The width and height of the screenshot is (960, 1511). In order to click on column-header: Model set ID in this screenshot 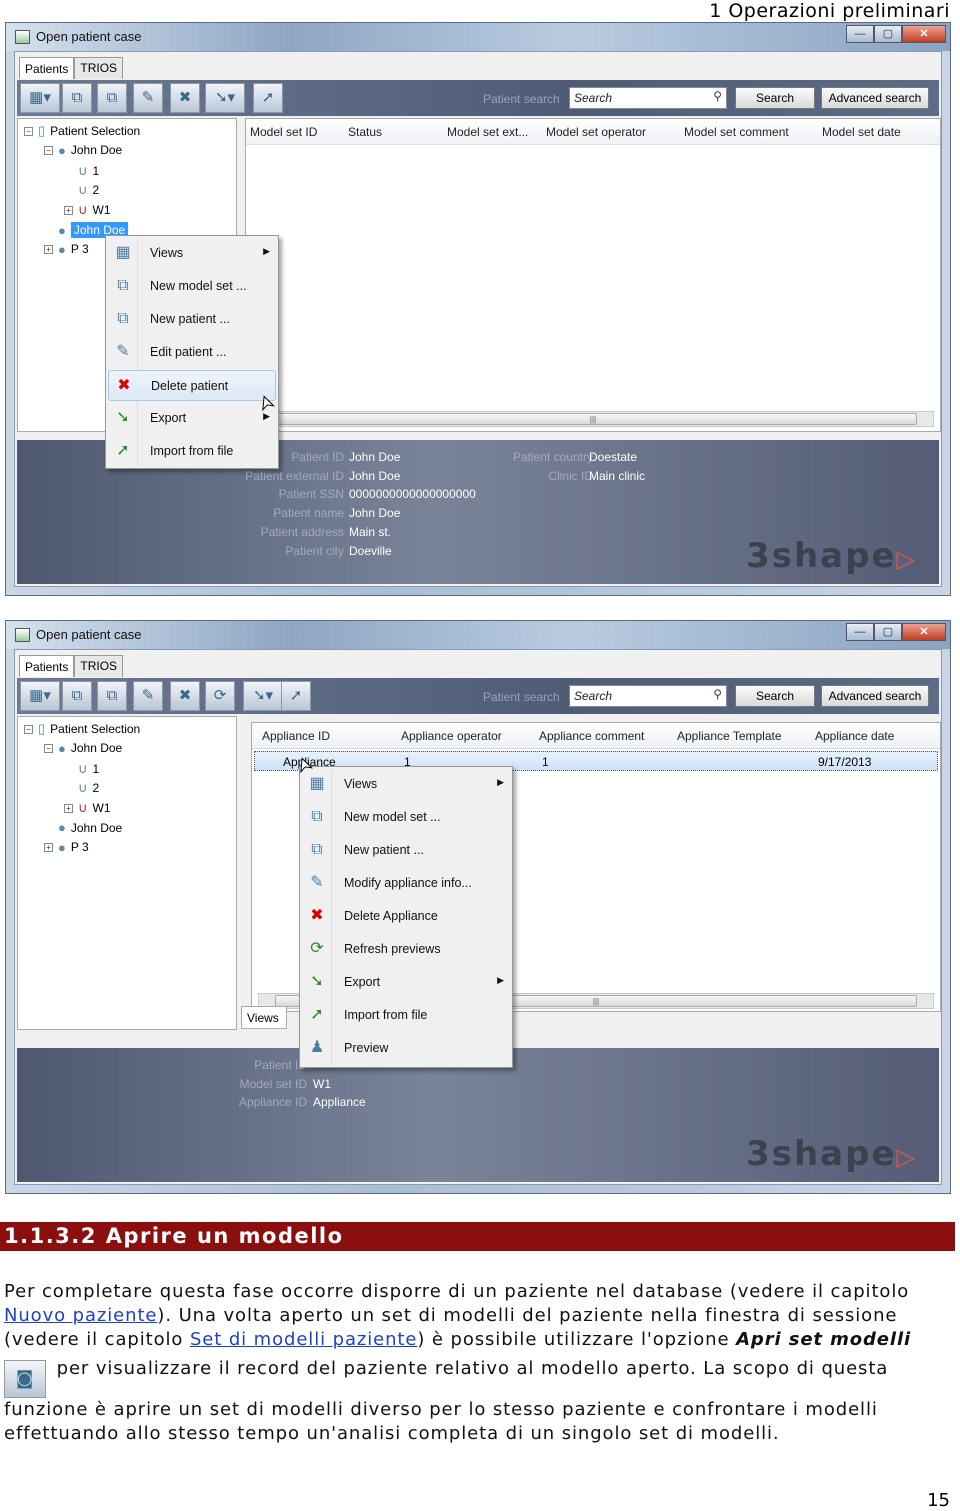, I will do `click(283, 132)`.